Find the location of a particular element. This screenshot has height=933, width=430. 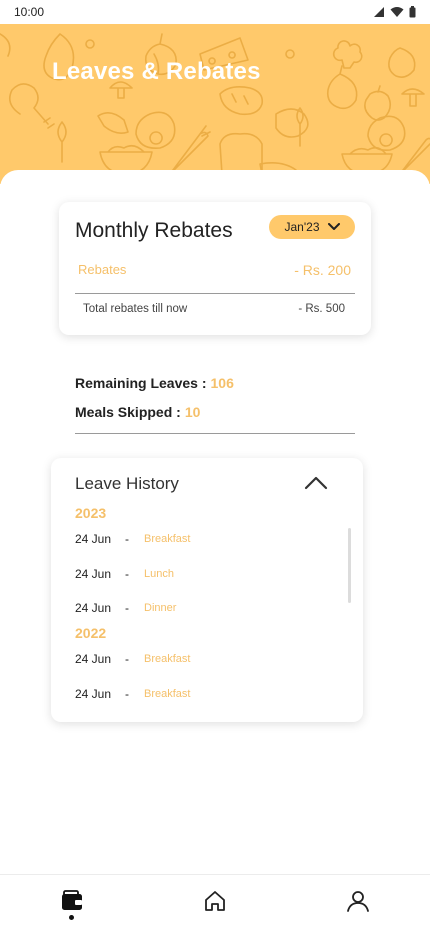

nav-wallet-button is located at coordinates (72, 901).